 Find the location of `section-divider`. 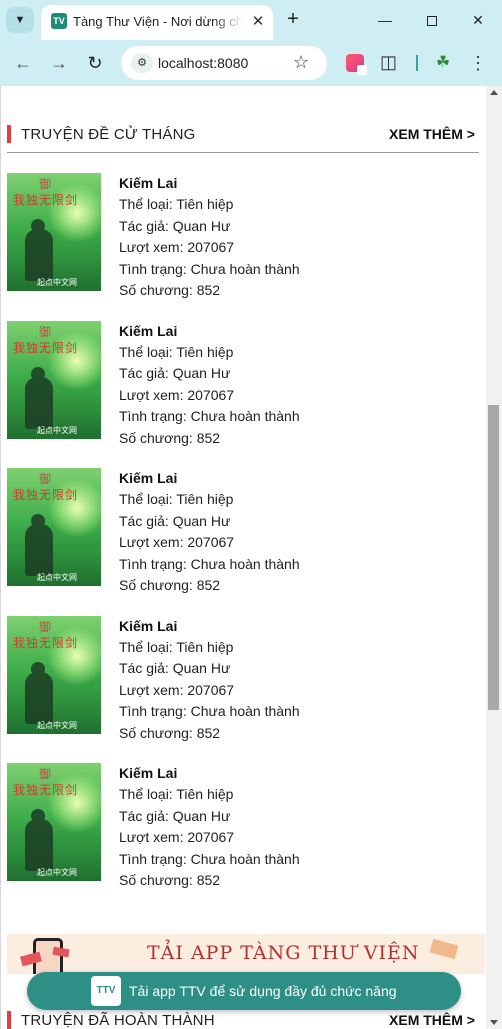

section-divider is located at coordinates (243, 152).